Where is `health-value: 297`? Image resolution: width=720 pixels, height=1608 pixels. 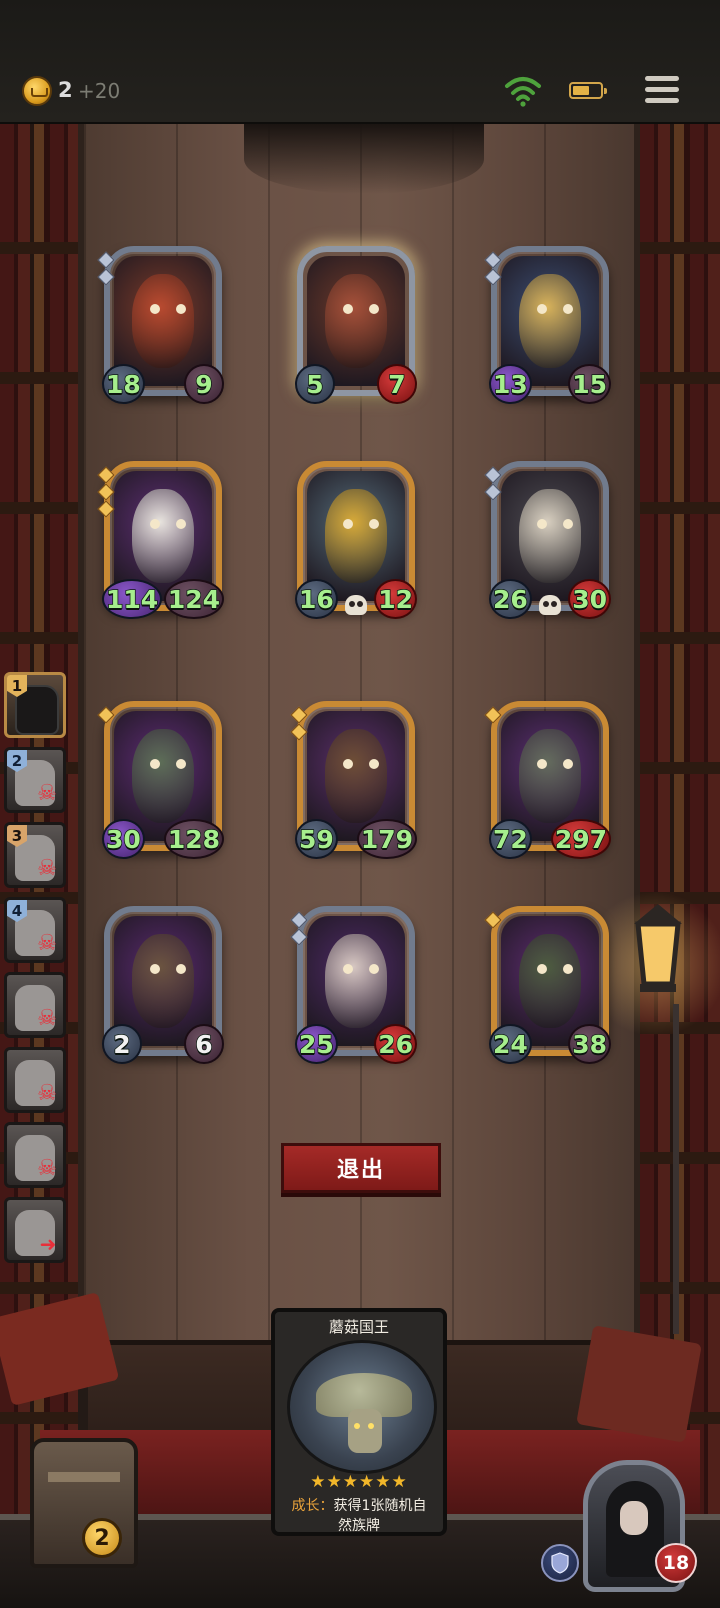
health-value: 297 is located at coordinates (581, 839).